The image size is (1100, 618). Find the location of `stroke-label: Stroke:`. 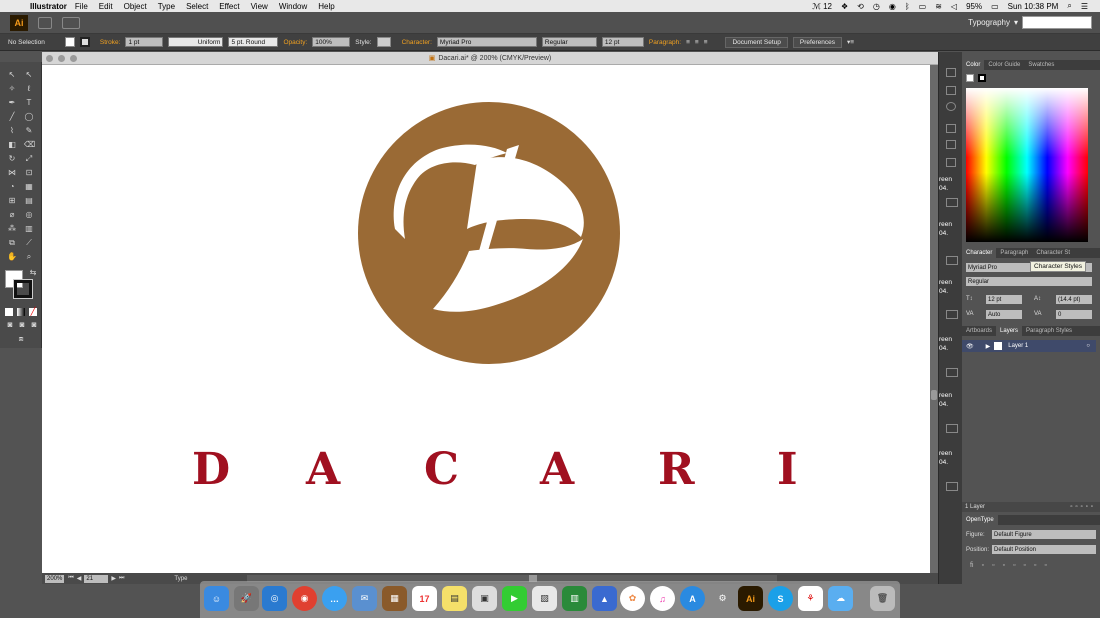

stroke-label: Stroke: is located at coordinates (110, 42).